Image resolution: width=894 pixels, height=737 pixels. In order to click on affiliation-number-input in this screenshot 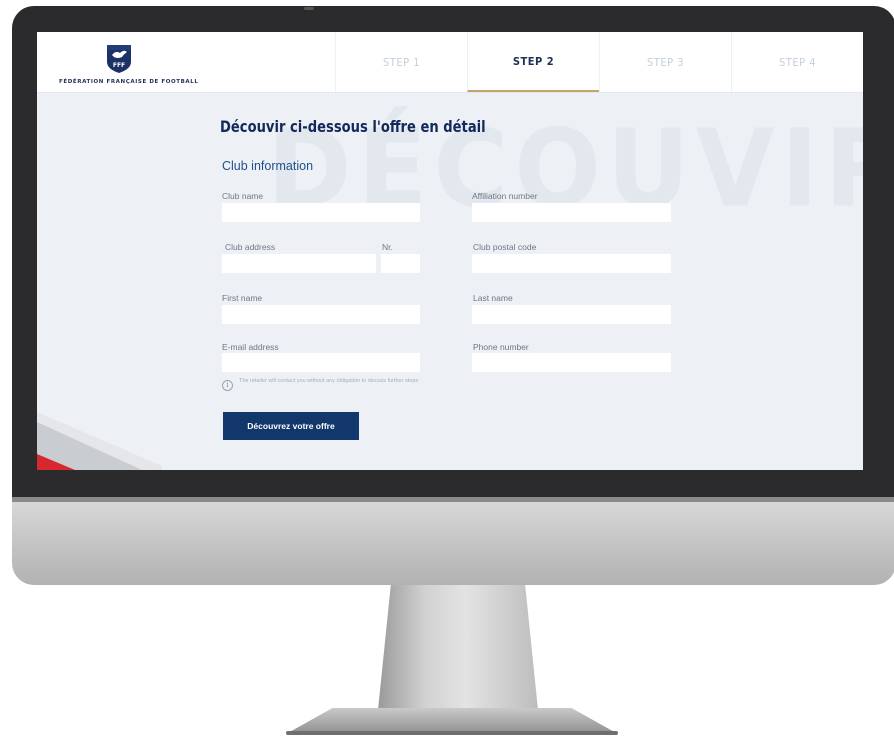, I will do `click(571, 212)`.